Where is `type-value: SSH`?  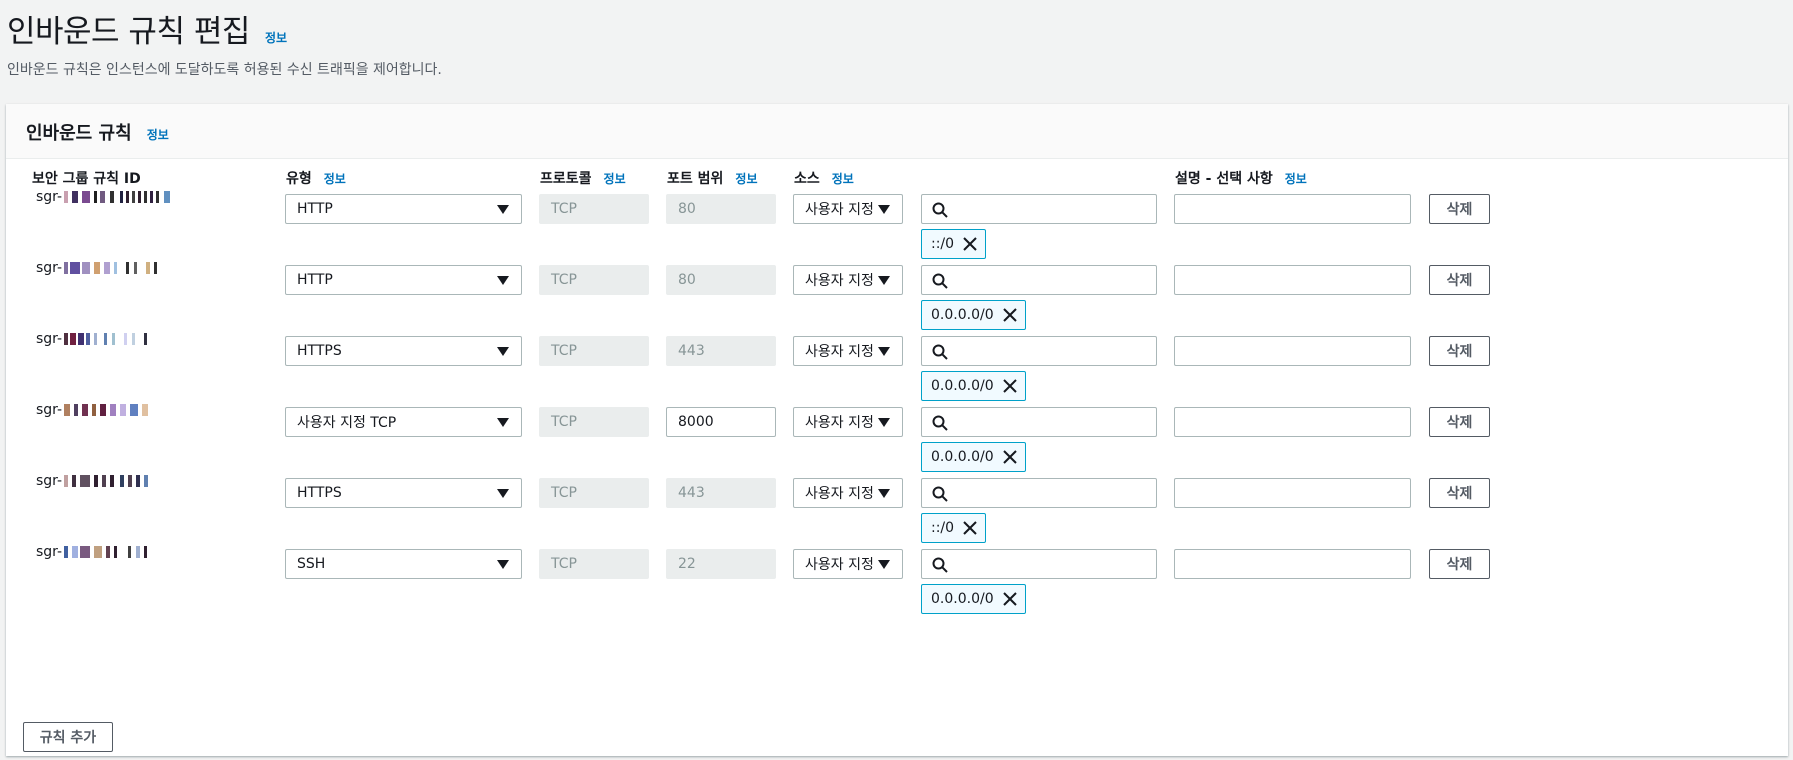 type-value: SSH is located at coordinates (311, 564).